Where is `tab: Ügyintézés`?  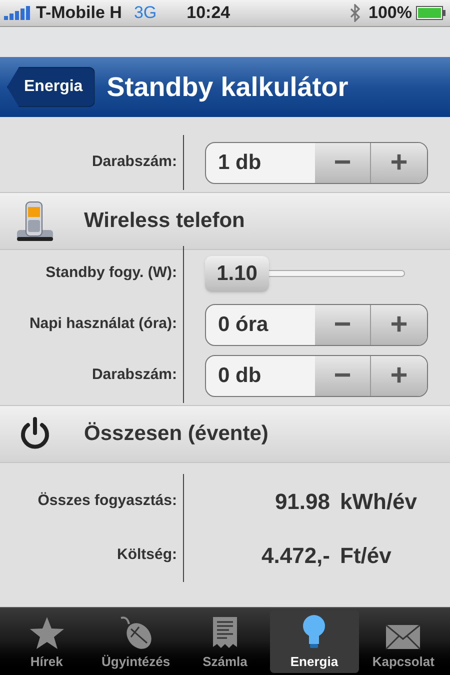
tab: Ügyintézés is located at coordinates (135, 641).